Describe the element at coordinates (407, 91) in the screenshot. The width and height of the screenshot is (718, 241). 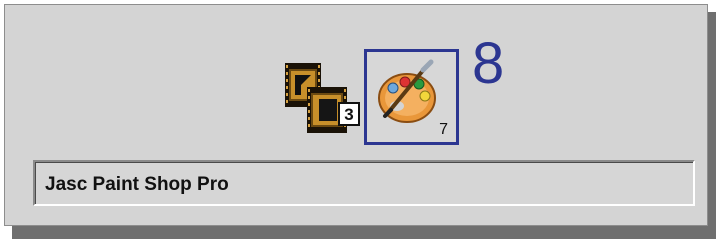
I see `paint-palette-icon` at that location.